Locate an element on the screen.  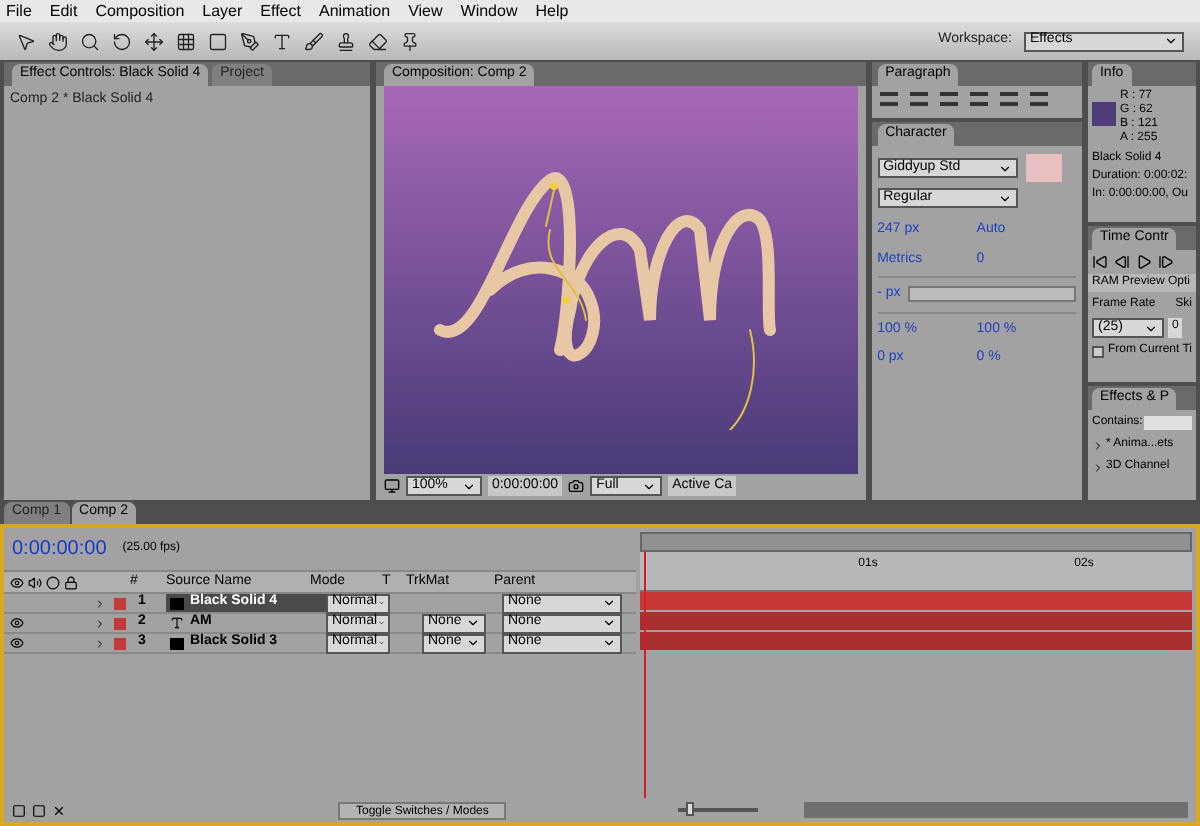
move-icon is located at coordinates (154, 41).